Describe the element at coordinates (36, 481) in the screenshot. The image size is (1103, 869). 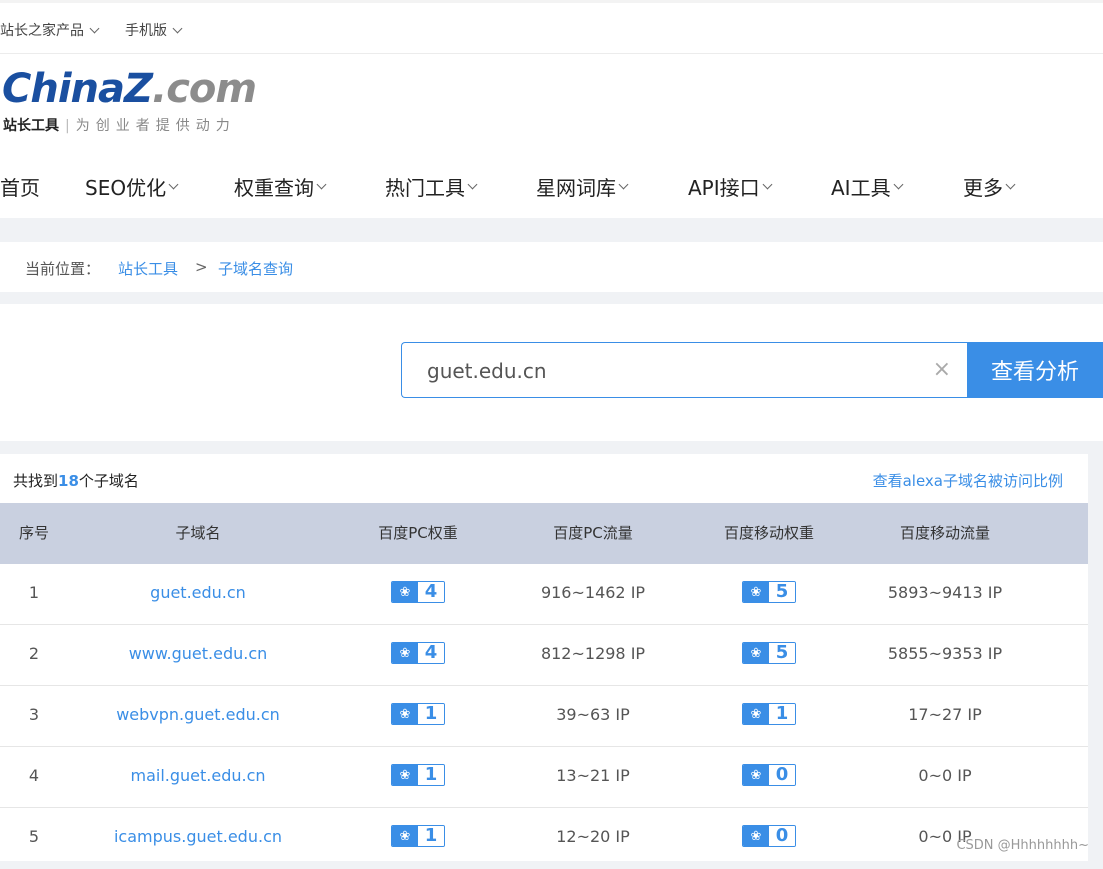
I see `results-summary-prefix: 共找到` at that location.